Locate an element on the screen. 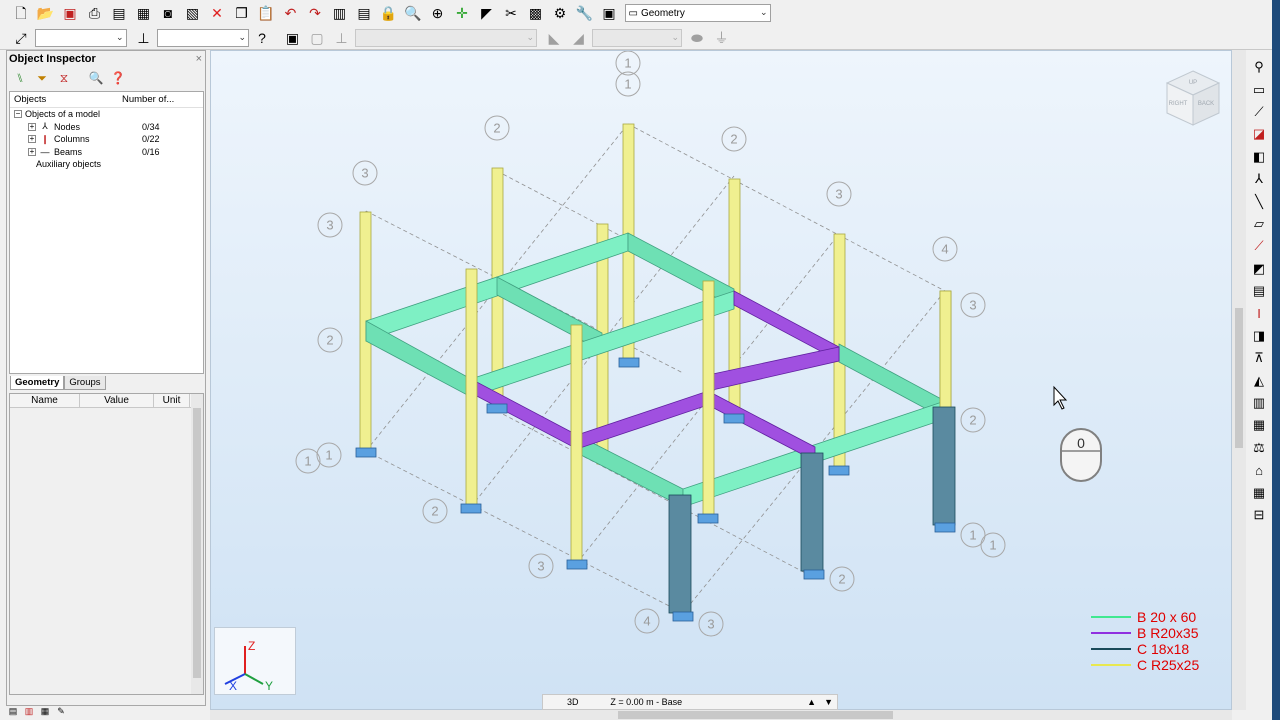 This screenshot has width=1280, height=720. properties-scrollbar is located at coordinates (197, 544).